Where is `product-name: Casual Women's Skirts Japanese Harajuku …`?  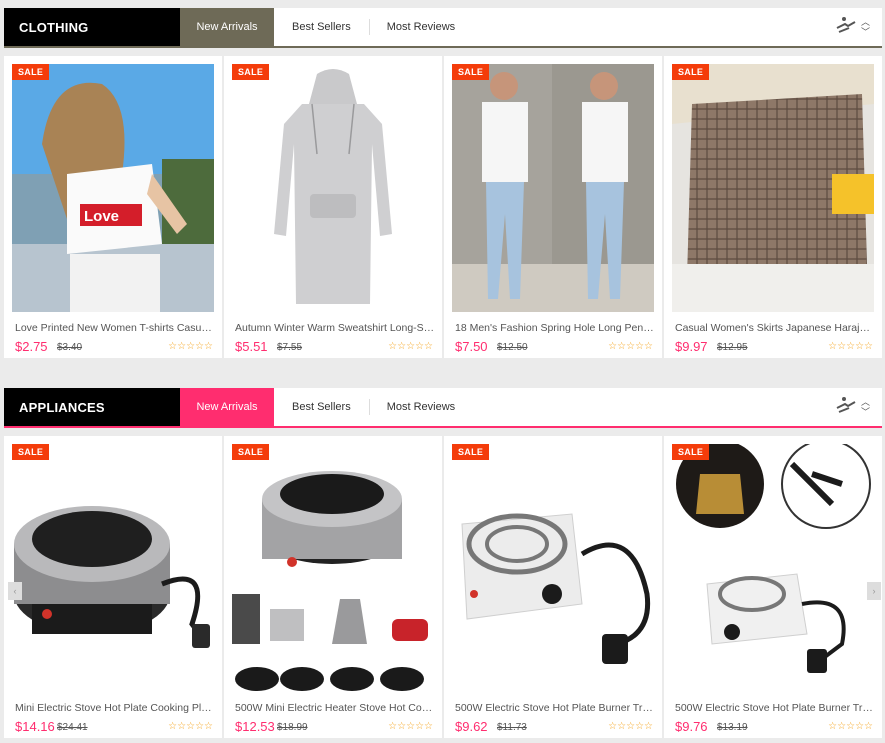
product-name: Casual Women's Skirts Japanese Harajuku … is located at coordinates (775, 328).